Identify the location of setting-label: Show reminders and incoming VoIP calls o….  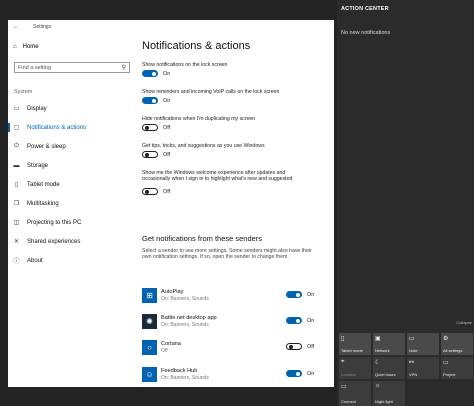
(211, 92).